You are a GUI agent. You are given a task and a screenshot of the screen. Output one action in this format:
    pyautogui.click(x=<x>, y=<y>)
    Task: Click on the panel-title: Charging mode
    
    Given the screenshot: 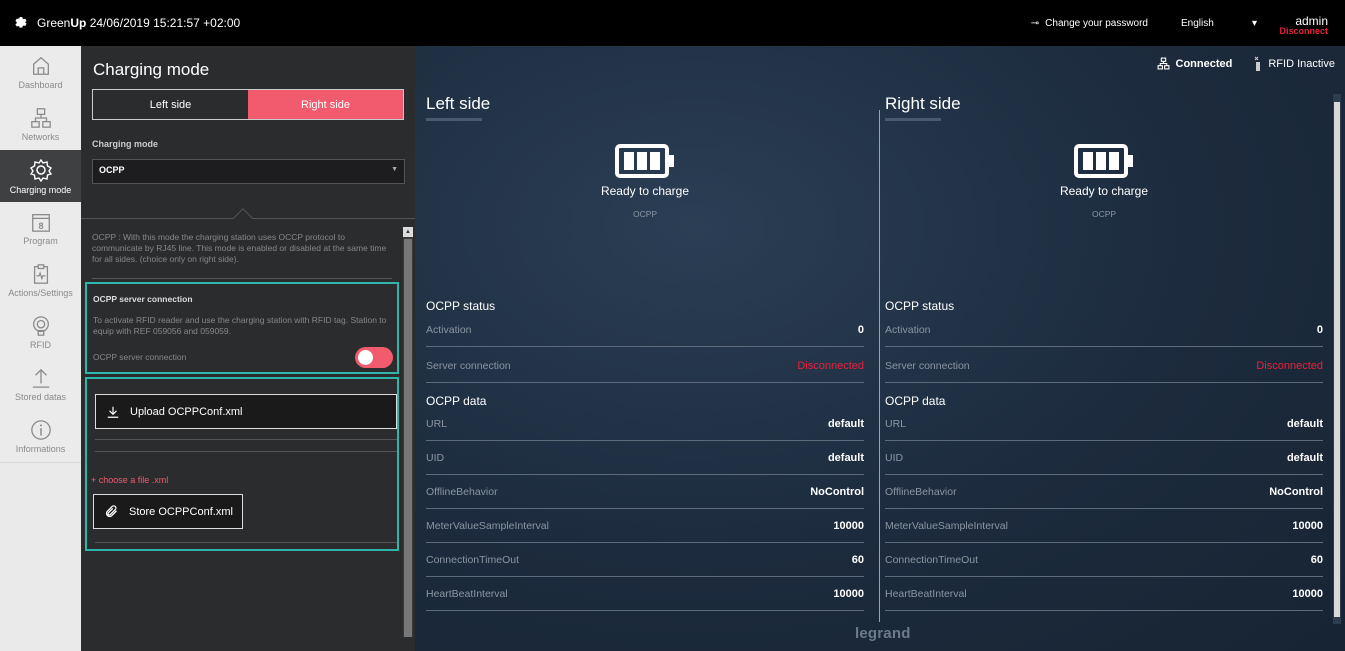 What is the action you would take?
    pyautogui.click(x=151, y=69)
    